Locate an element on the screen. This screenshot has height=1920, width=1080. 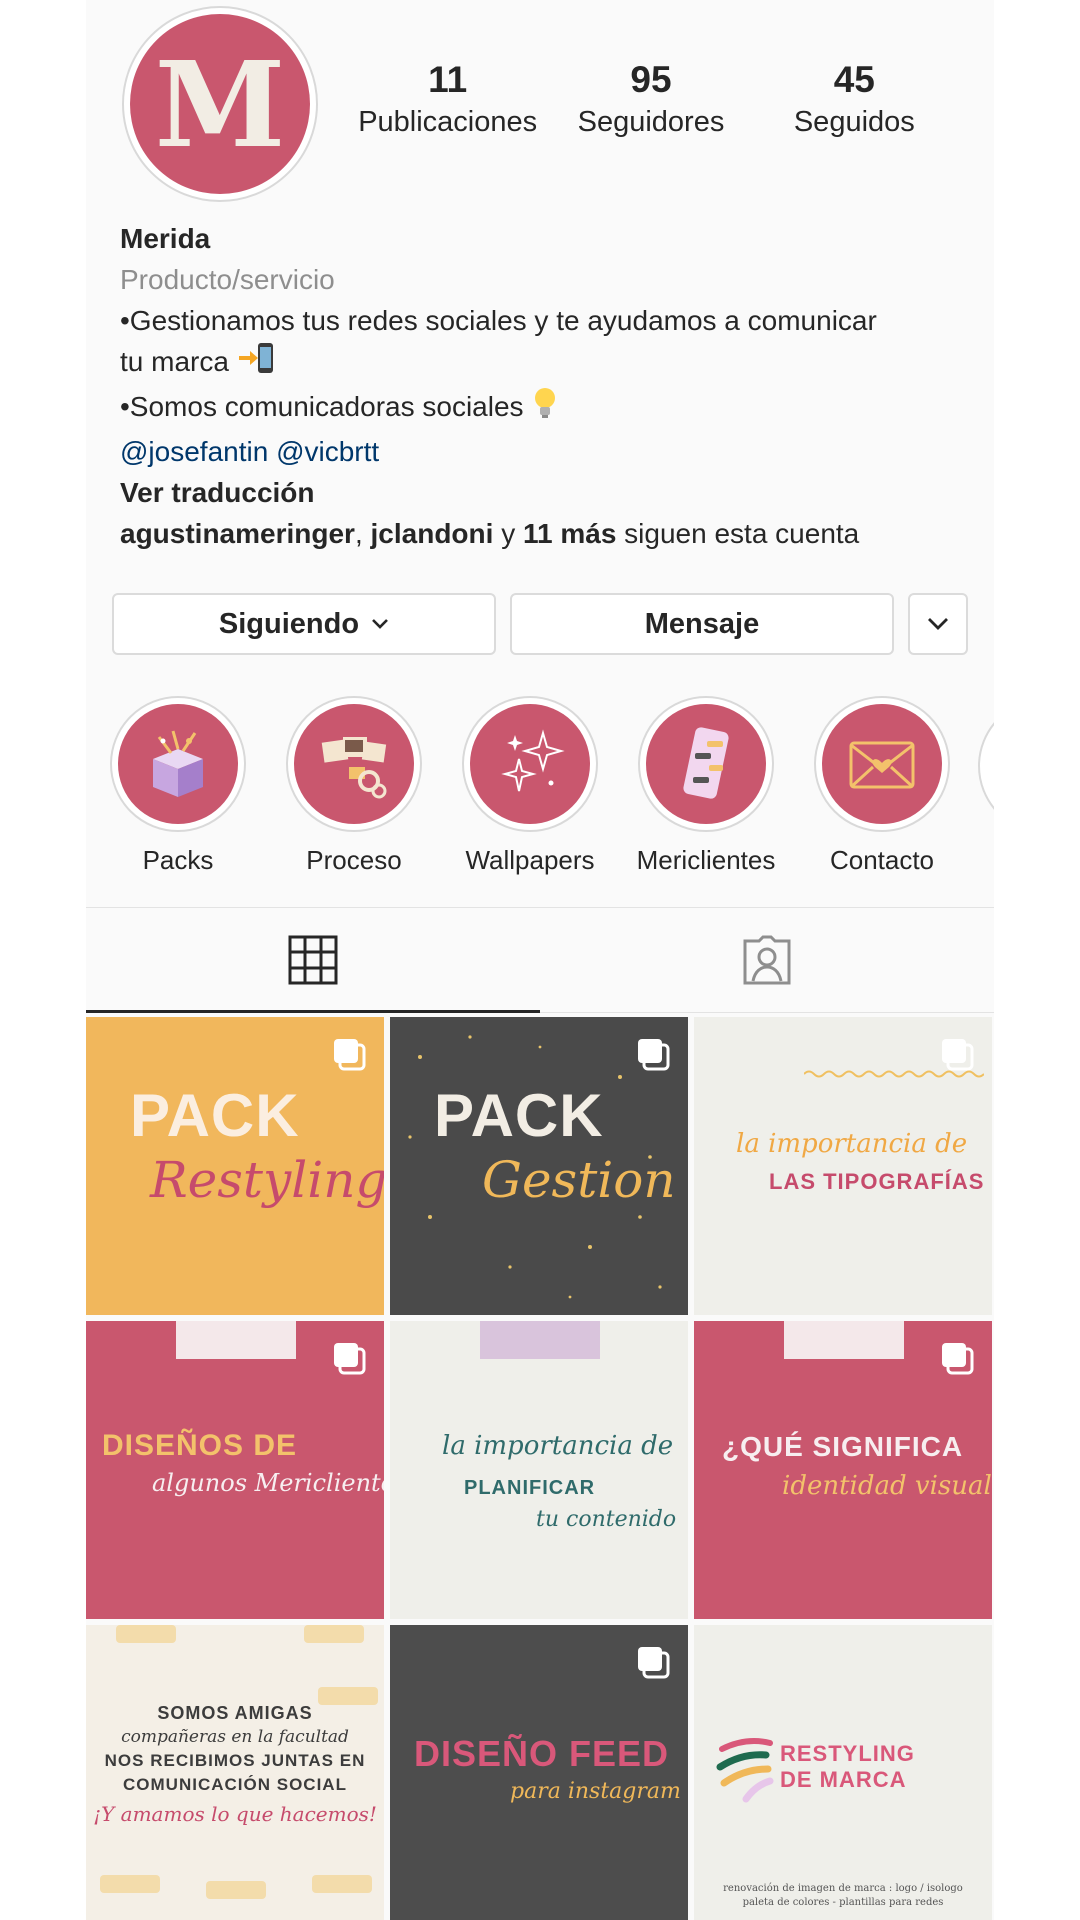
post-subtitle: para instagram is located at coordinates (595, 1791).